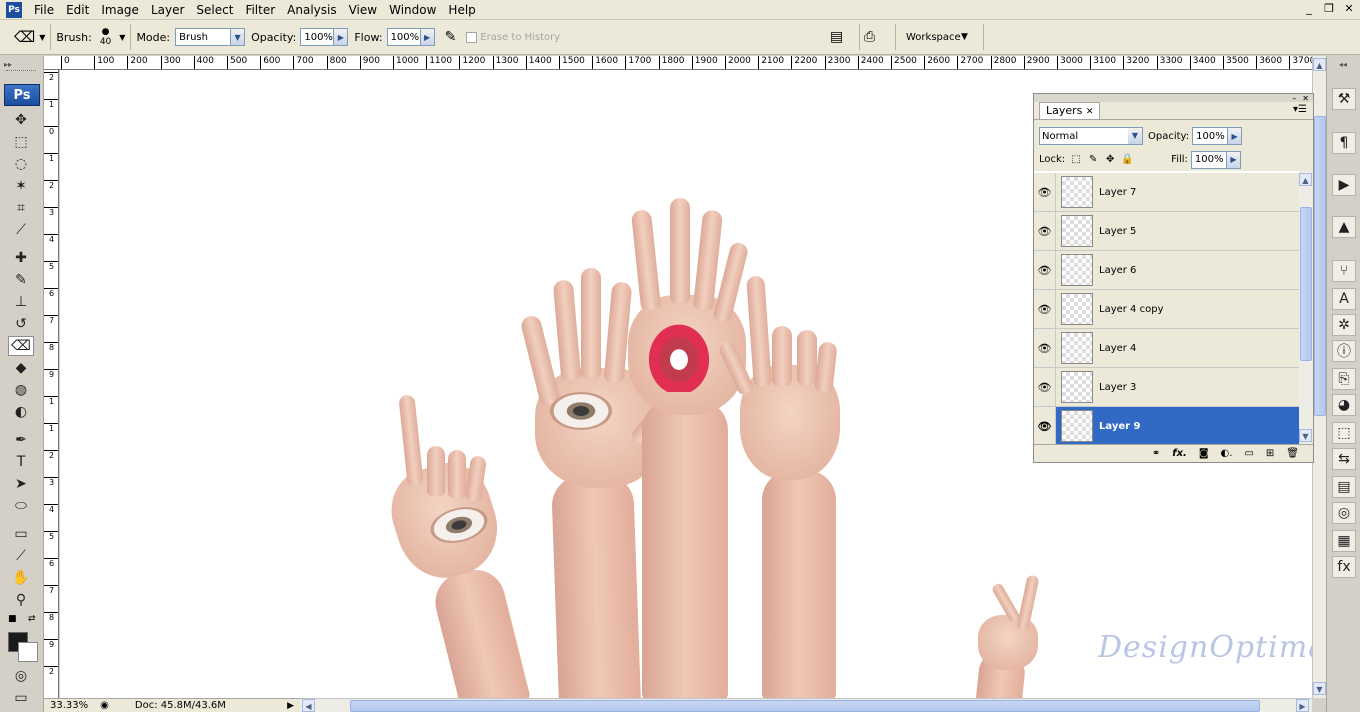  I want to click on layer-row: 👁 Layer 4, so click(1166, 348).